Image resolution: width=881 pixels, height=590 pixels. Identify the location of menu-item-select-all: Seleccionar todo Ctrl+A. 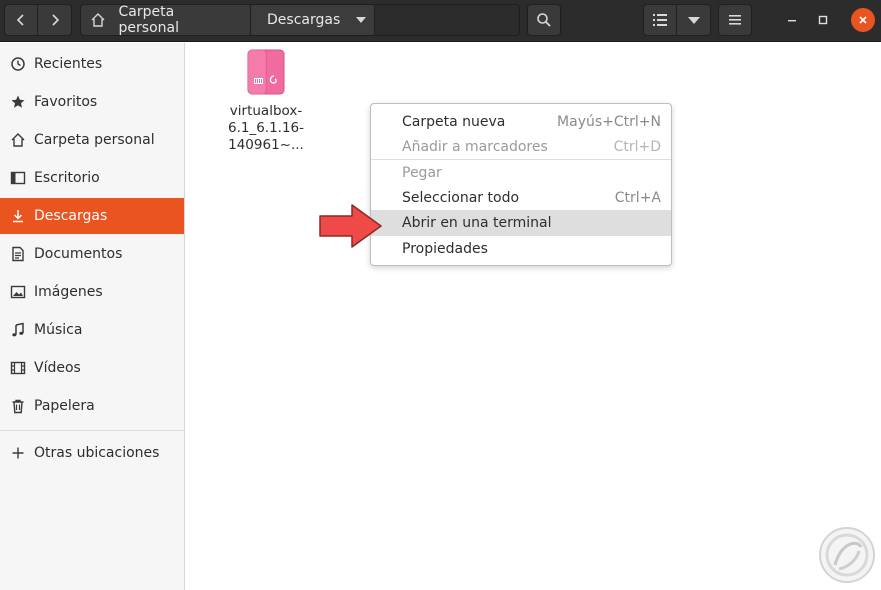
(521, 198).